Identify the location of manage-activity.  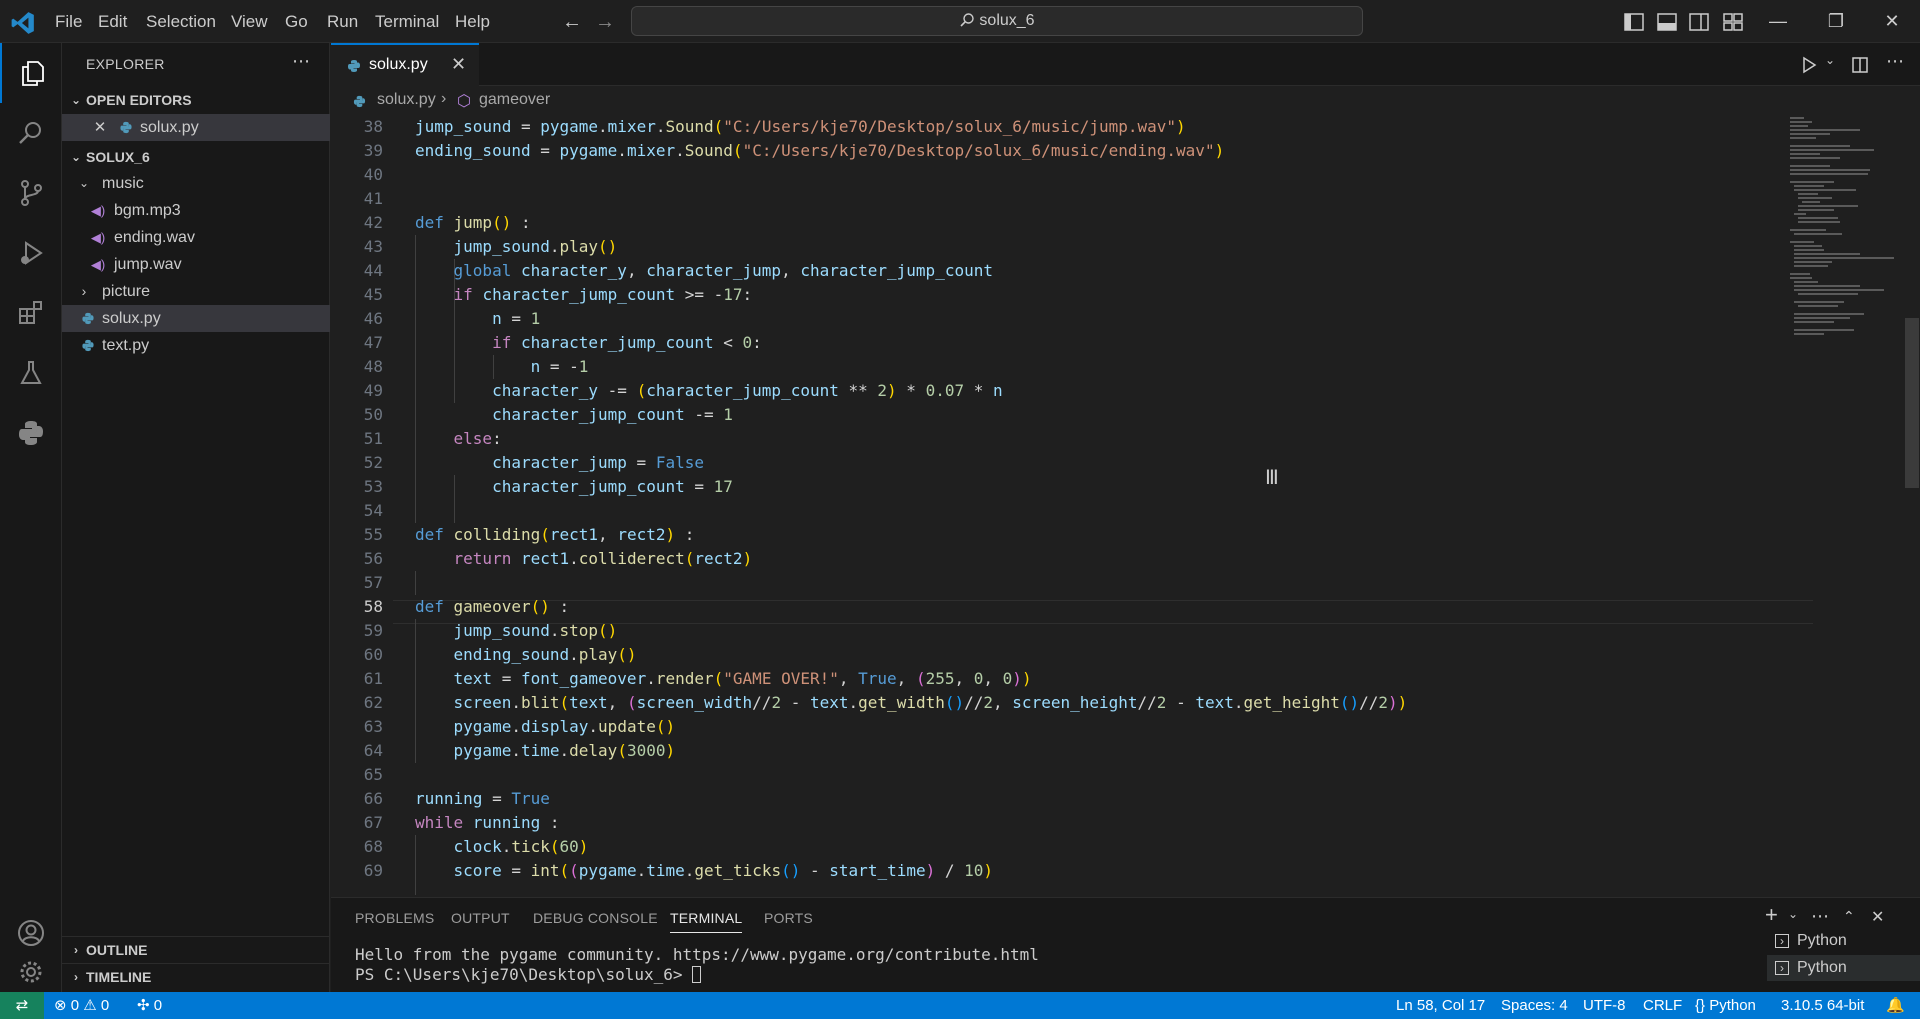
(31, 975).